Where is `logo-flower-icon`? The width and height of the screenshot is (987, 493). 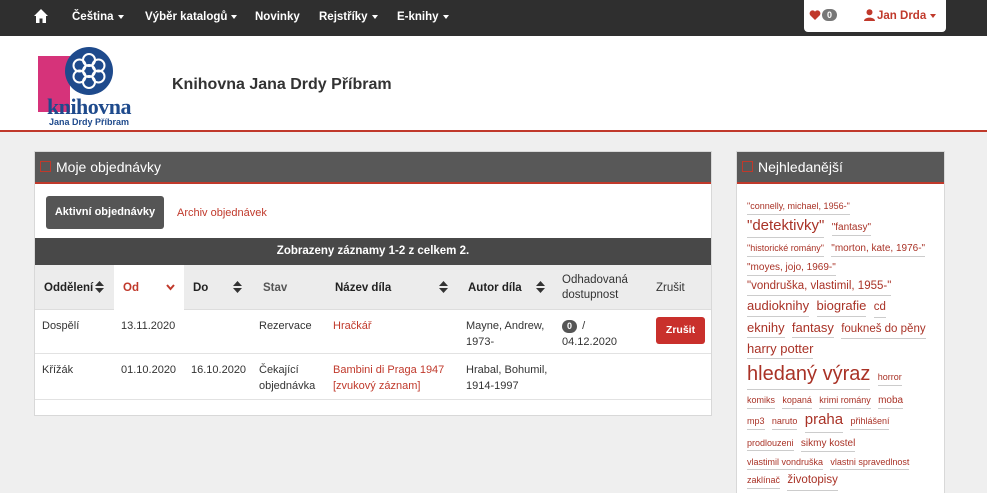
logo-flower-icon is located at coordinates (89, 71).